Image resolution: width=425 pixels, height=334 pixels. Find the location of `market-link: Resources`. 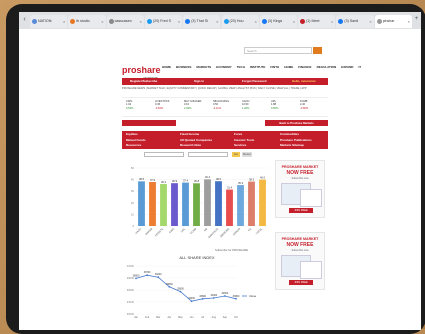

market-link: Resources is located at coordinates (133, 145).